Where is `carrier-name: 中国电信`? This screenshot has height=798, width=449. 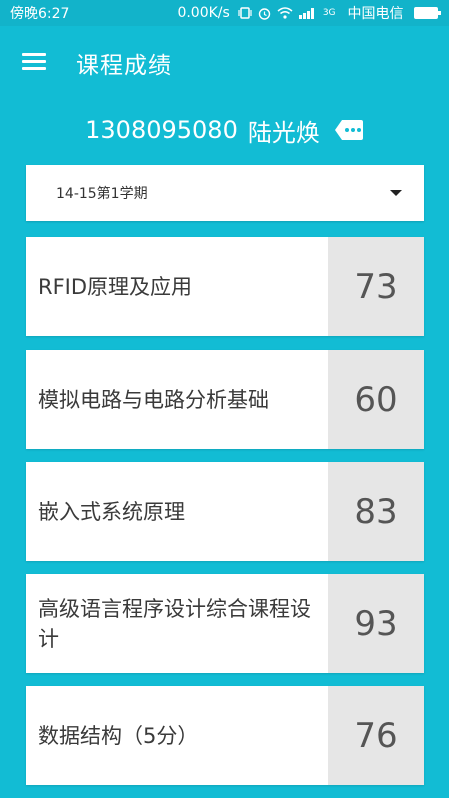
carrier-name: 中国电信 is located at coordinates (375, 14).